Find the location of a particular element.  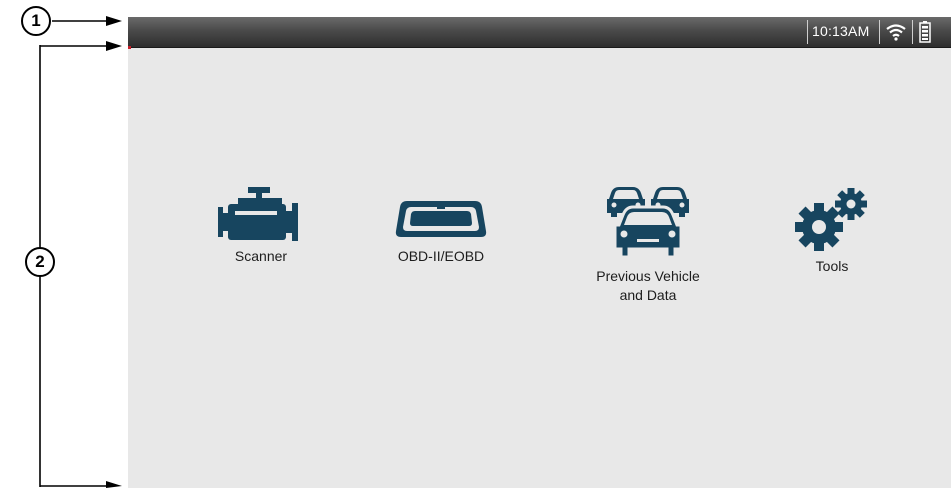

app-label-obd-ii-eobd: OBD-II/EOBD is located at coordinates (441, 256).